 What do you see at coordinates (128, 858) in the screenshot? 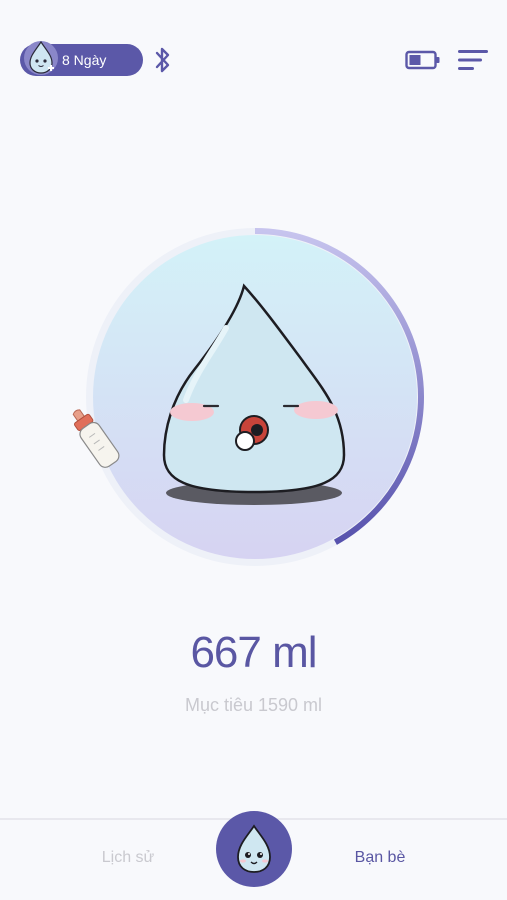
I see `nav-history-tab: Lịch sử` at bounding box center [128, 858].